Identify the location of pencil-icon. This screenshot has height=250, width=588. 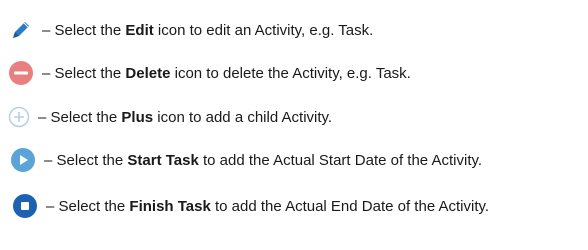
(21, 30).